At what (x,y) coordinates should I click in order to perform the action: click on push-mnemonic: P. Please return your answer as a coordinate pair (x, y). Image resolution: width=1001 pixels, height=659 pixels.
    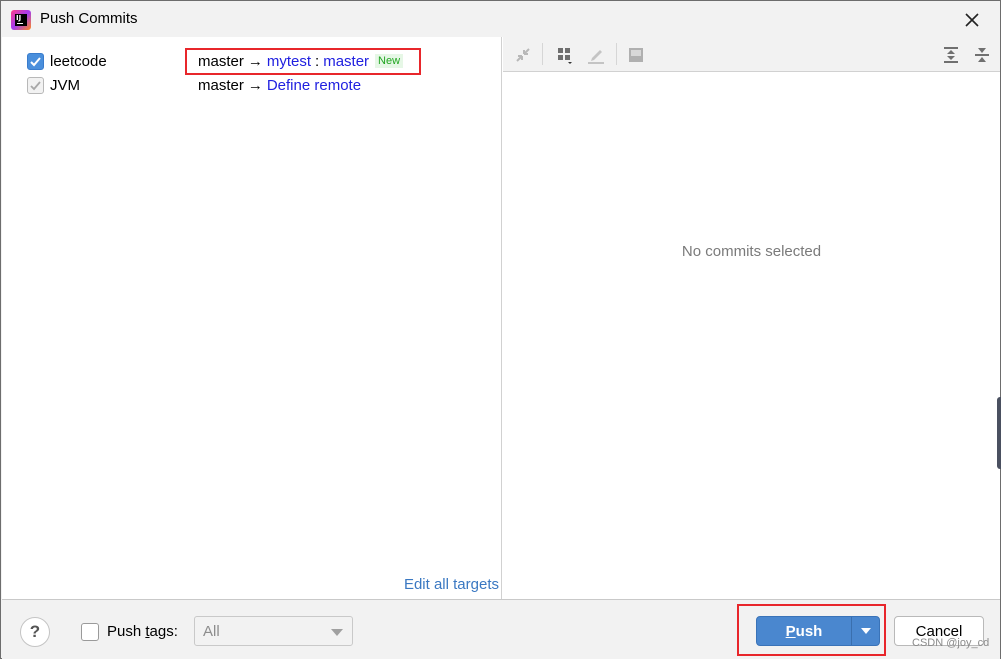
    Looking at the image, I should click on (790, 631).